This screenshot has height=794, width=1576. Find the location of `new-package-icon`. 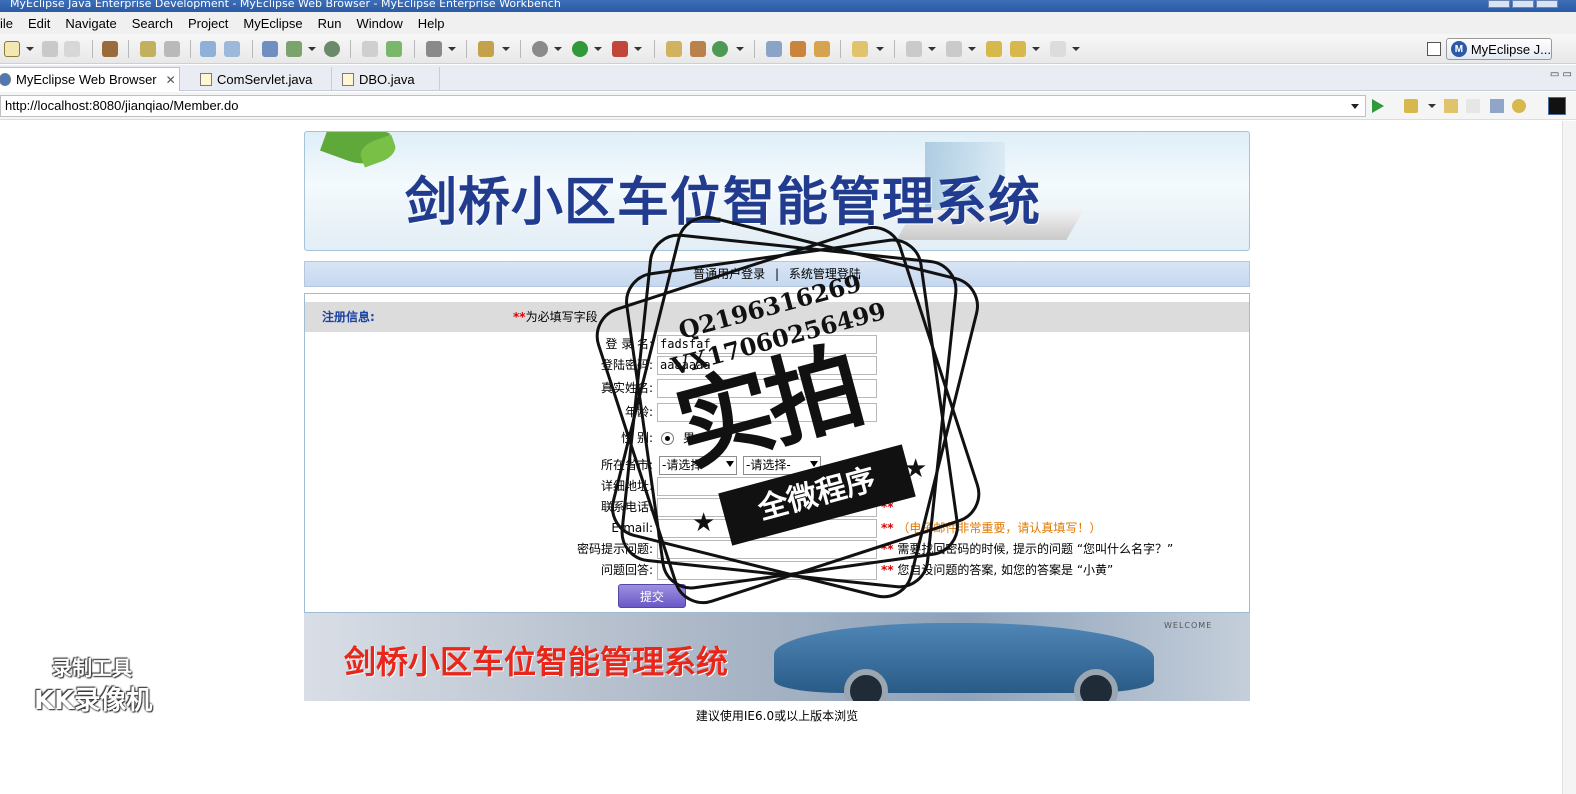

new-package-icon is located at coordinates (698, 49).